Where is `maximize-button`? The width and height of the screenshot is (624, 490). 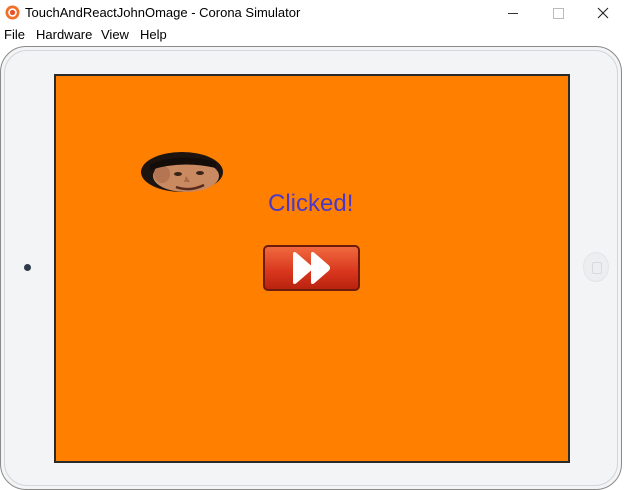 maximize-button is located at coordinates (558, 13).